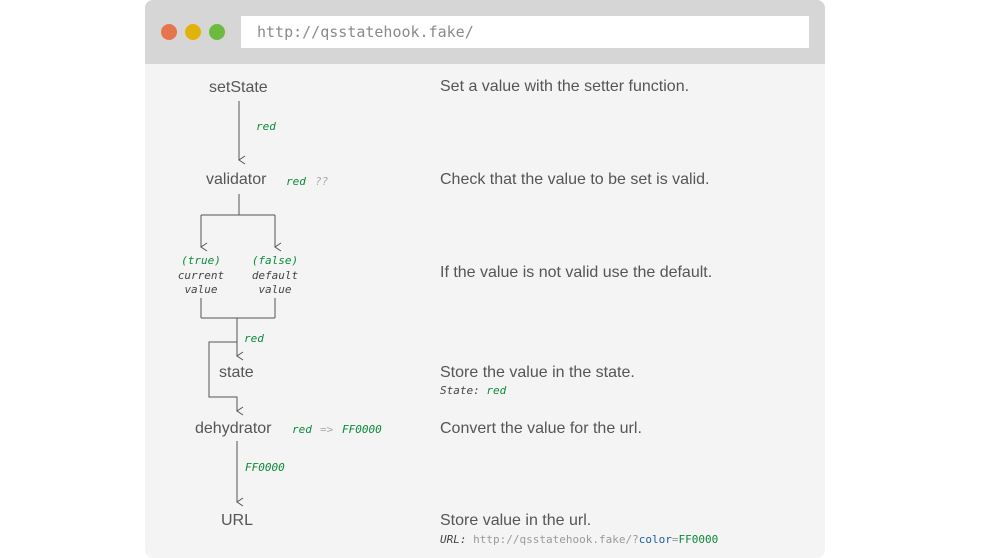  I want to click on branch-false-line1: default, so click(275, 275).